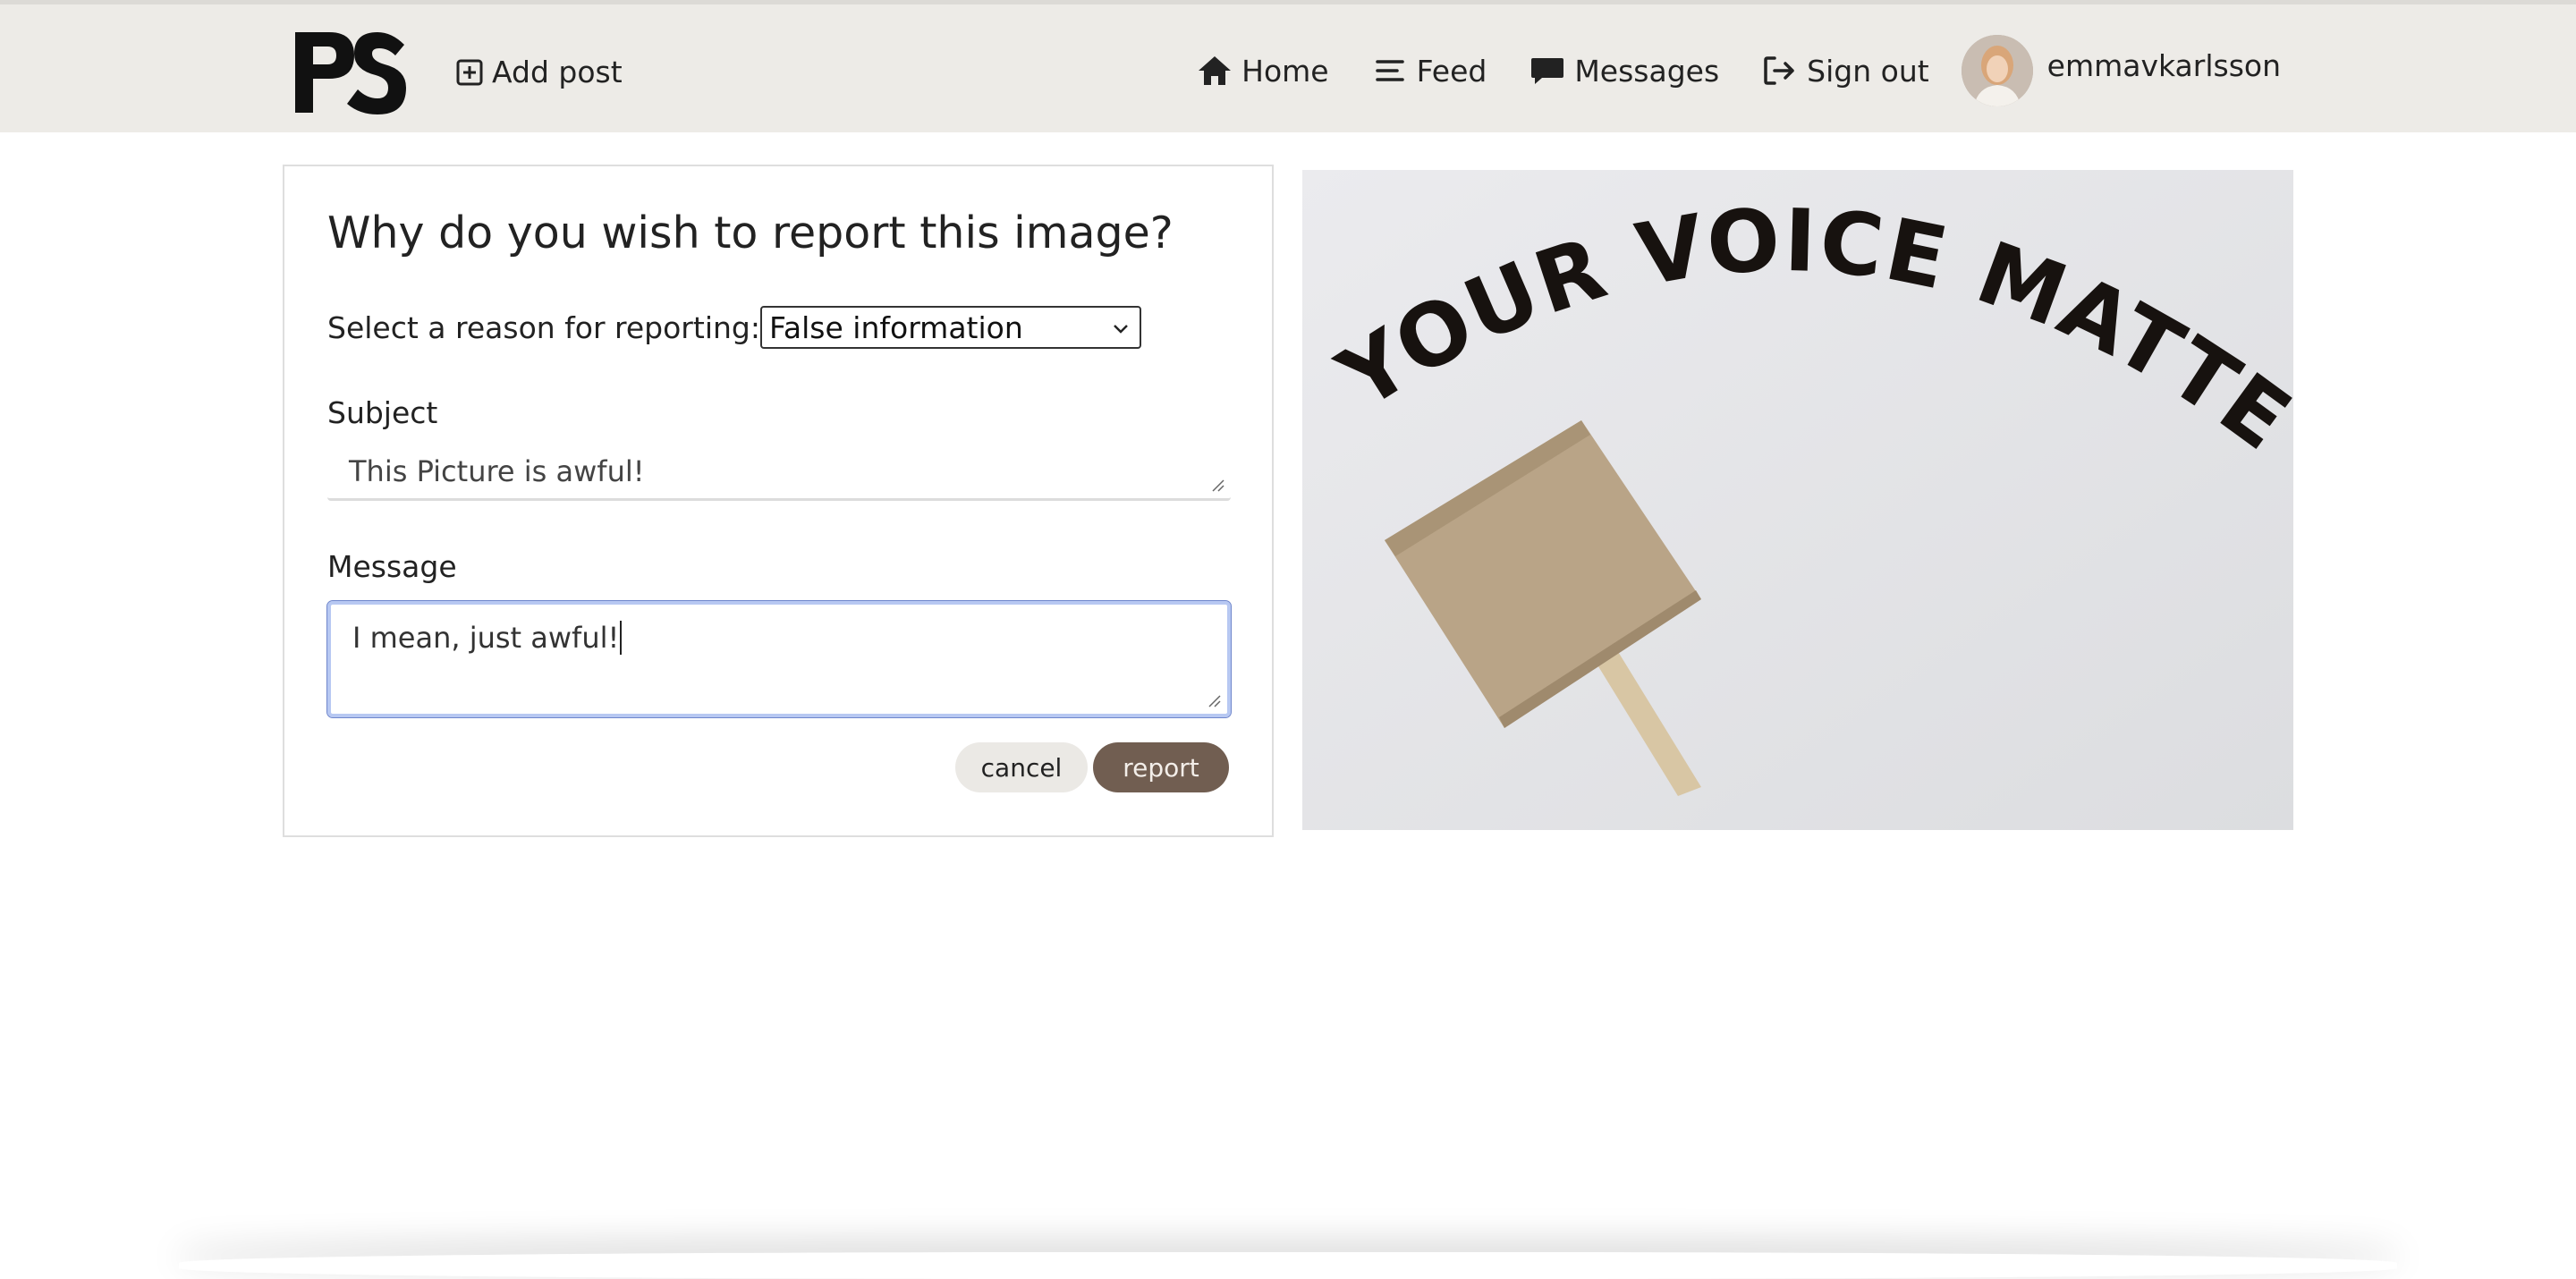 The height and width of the screenshot is (1279, 2576). What do you see at coordinates (469, 72) in the screenshot?
I see `plus-square-icon` at bounding box center [469, 72].